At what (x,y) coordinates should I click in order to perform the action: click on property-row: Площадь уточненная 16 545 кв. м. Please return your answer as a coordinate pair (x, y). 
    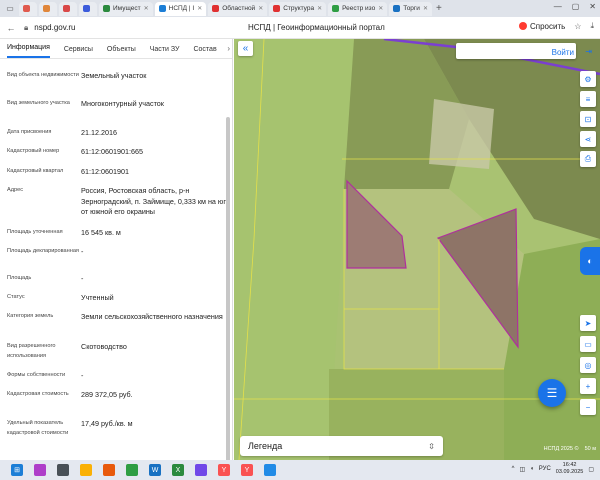
    Looking at the image, I should click on (118, 233).